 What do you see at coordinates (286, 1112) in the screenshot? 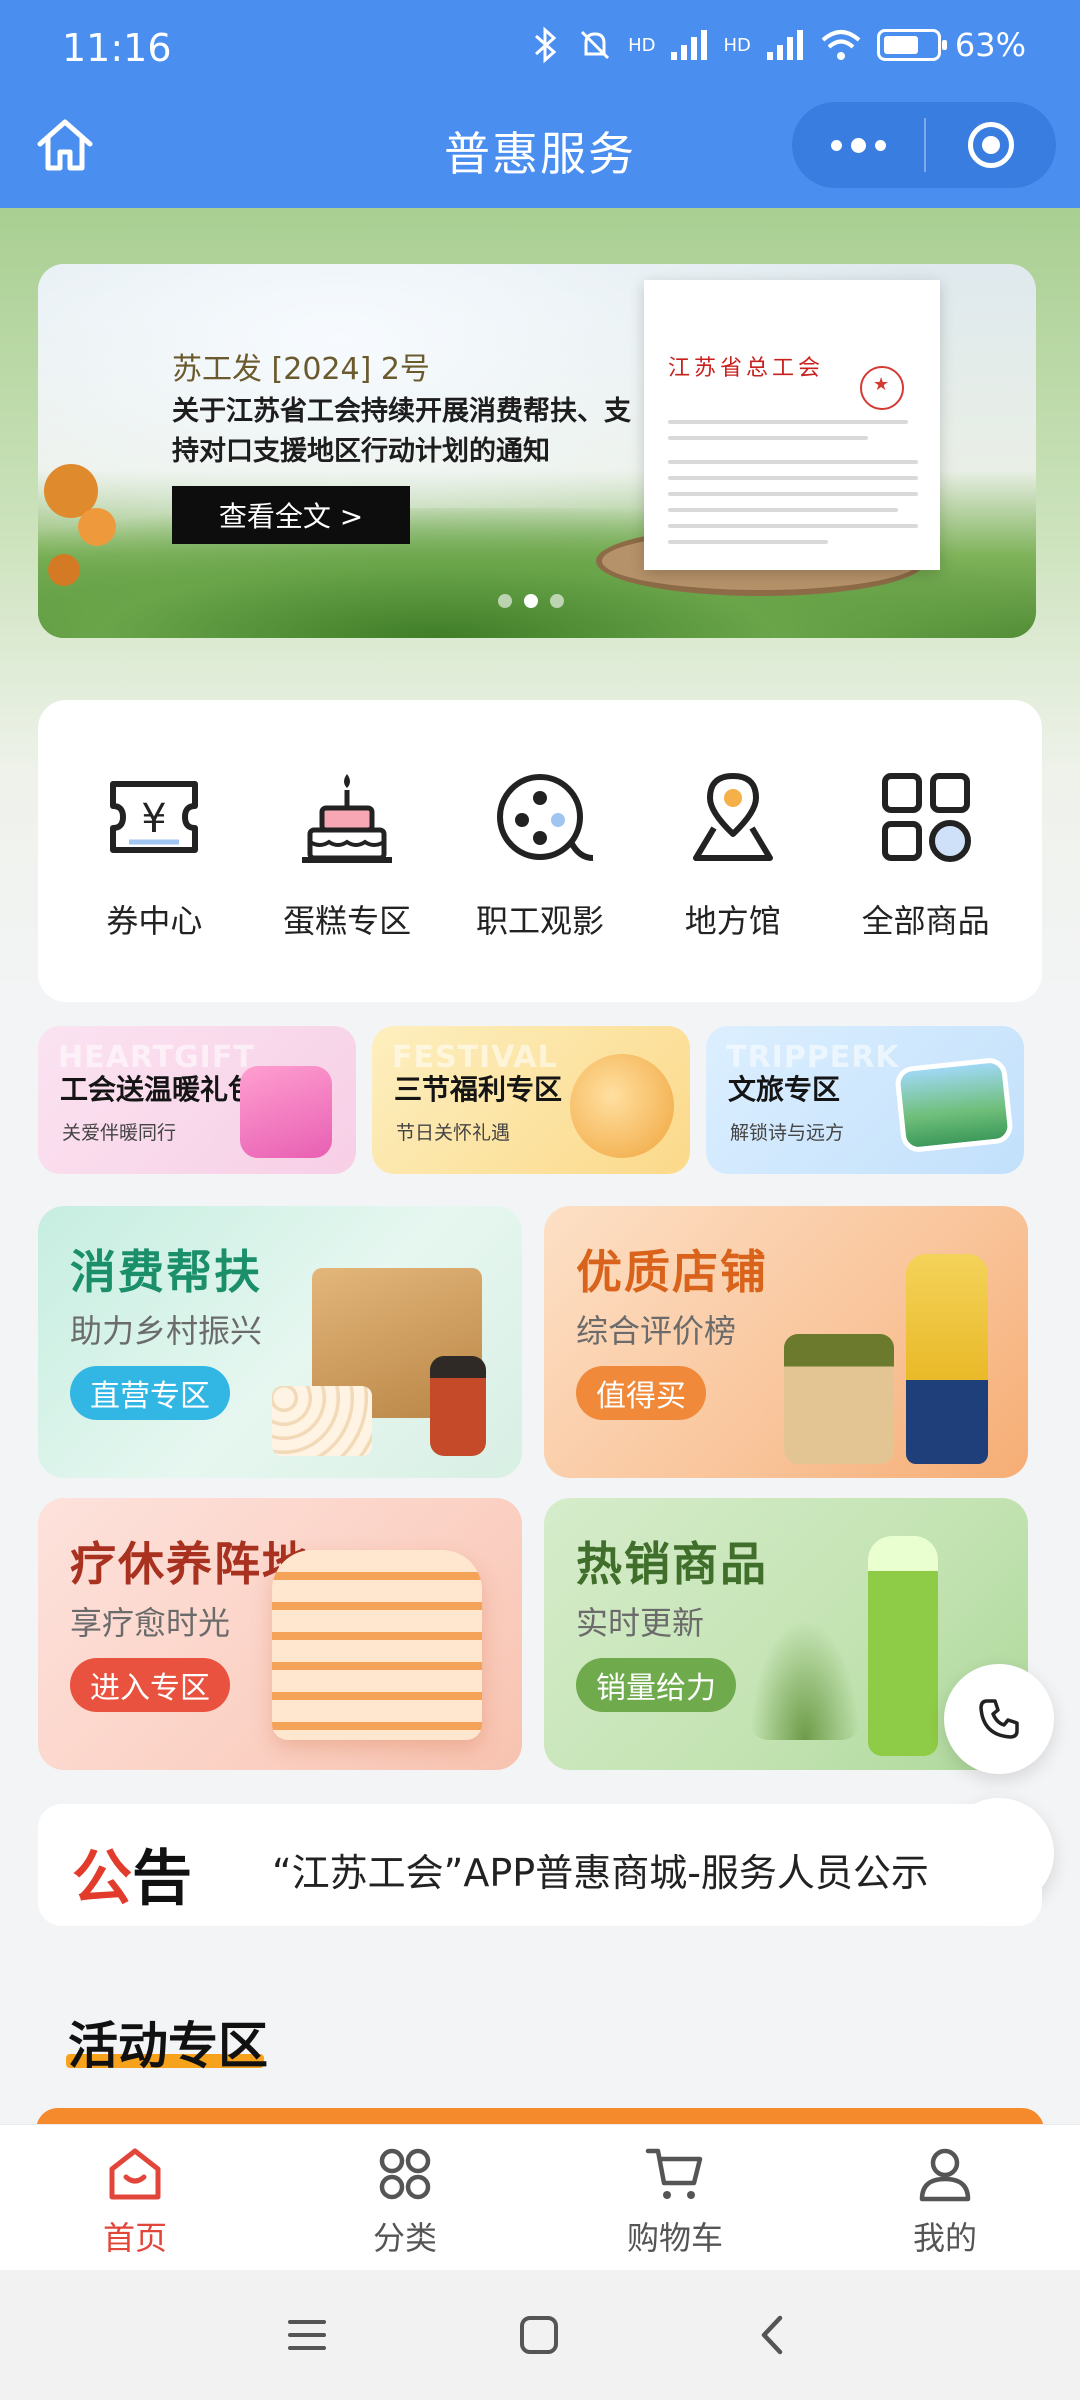
I see `gift-box-image` at bounding box center [286, 1112].